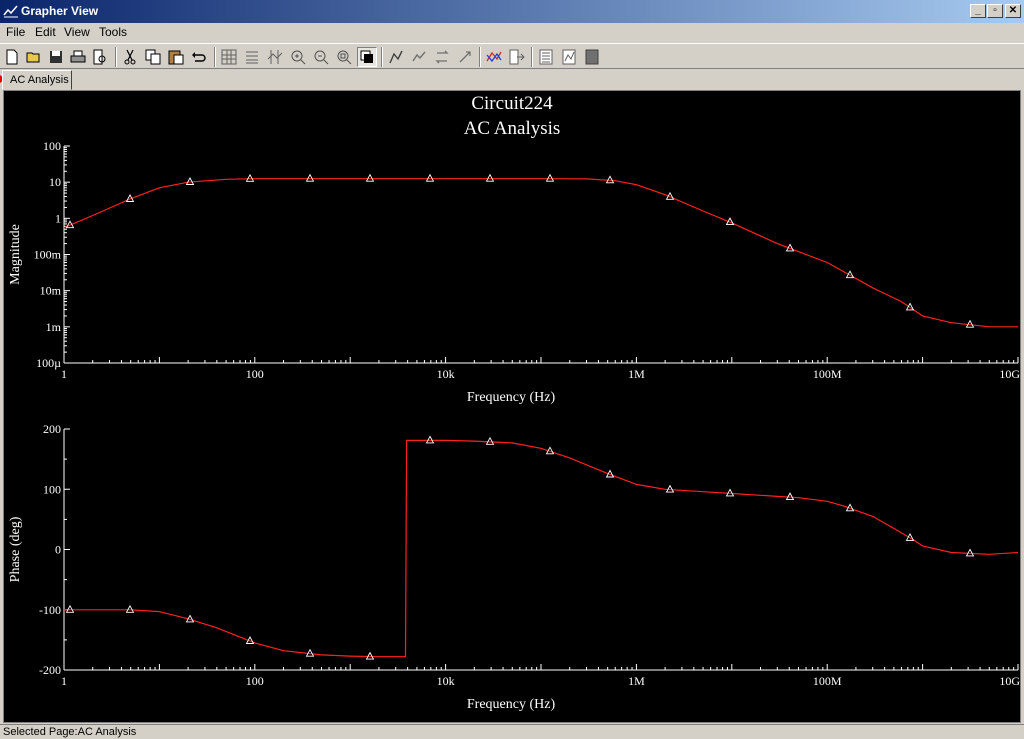 The height and width of the screenshot is (739, 1024). Describe the element at coordinates (10, 11) in the screenshot. I see `grapher-app-icon` at that location.